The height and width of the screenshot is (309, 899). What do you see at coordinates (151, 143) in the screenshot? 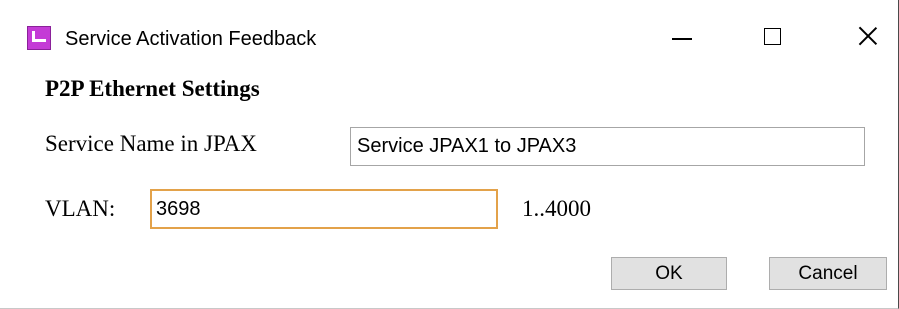
I see `service-name-label: Service Name in JPAX` at bounding box center [151, 143].